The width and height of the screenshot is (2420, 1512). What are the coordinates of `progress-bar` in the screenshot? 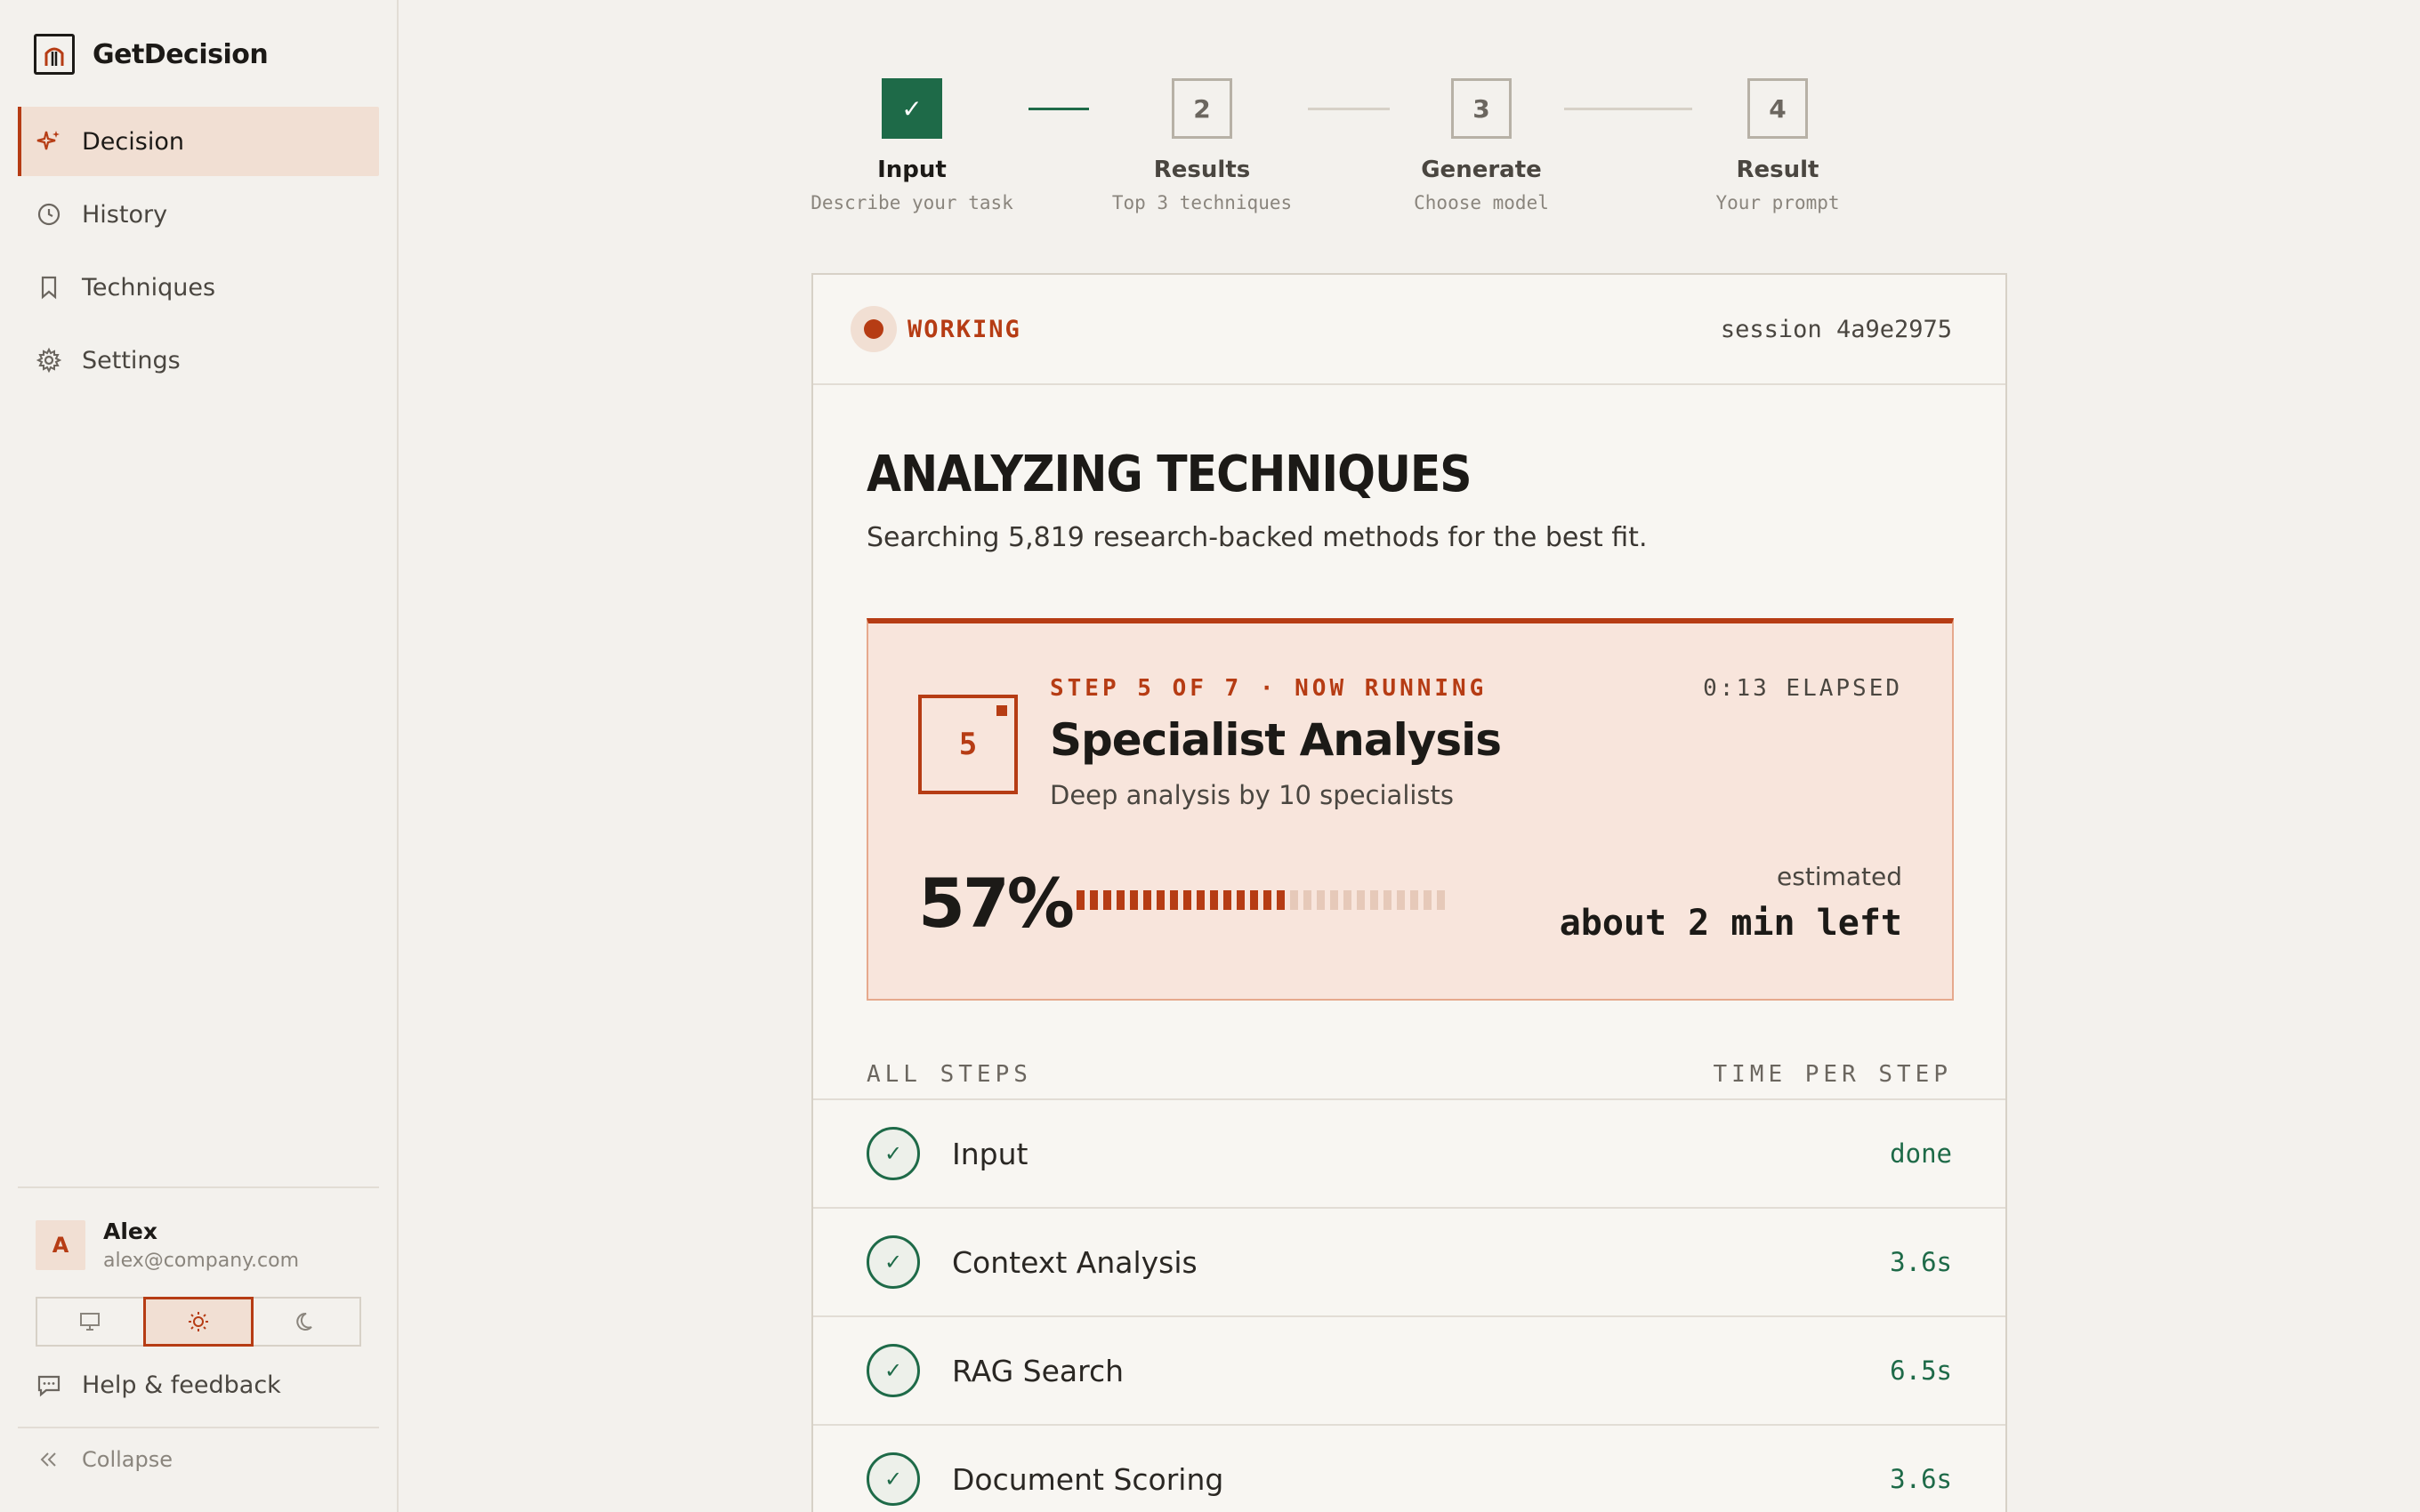 It's located at (1261, 900).